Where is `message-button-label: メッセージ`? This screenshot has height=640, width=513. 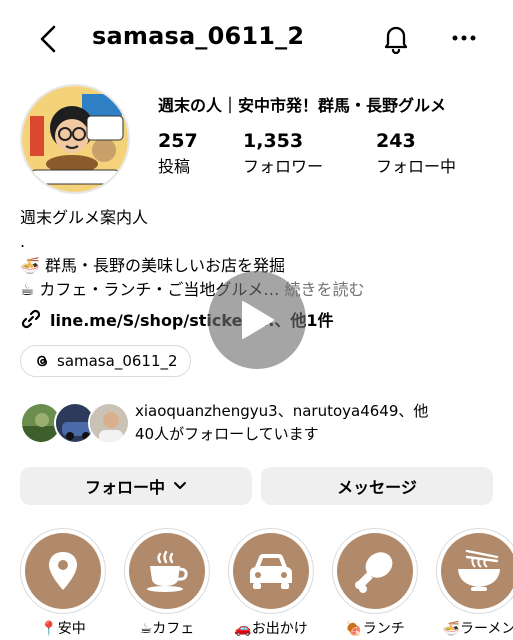
message-button-label: メッセージ is located at coordinates (377, 487).